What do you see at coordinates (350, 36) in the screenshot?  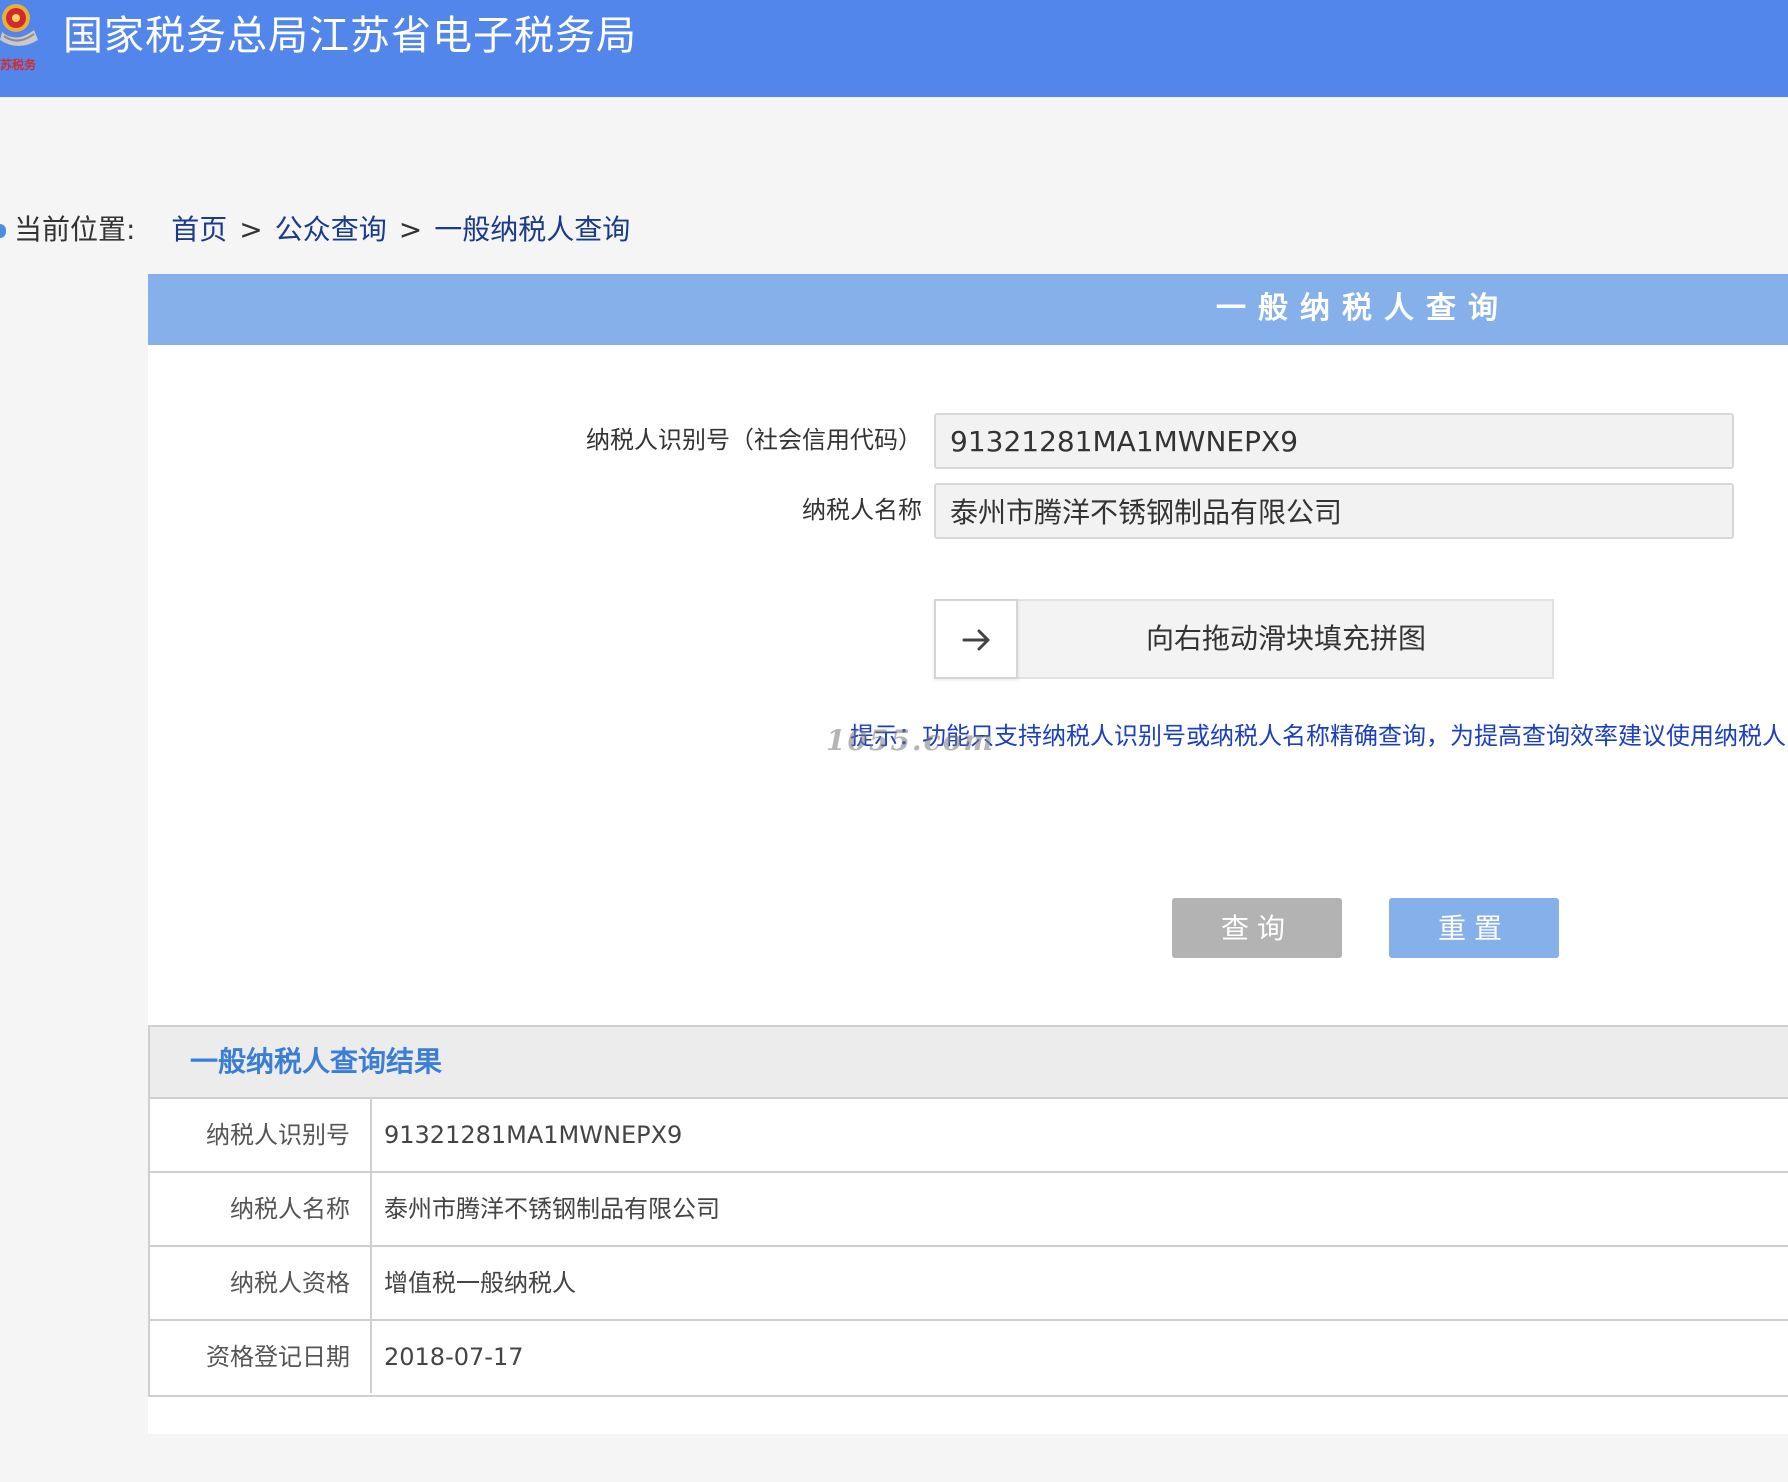 I see `site-title: 国家税务总局江苏省电子税务局` at bounding box center [350, 36].